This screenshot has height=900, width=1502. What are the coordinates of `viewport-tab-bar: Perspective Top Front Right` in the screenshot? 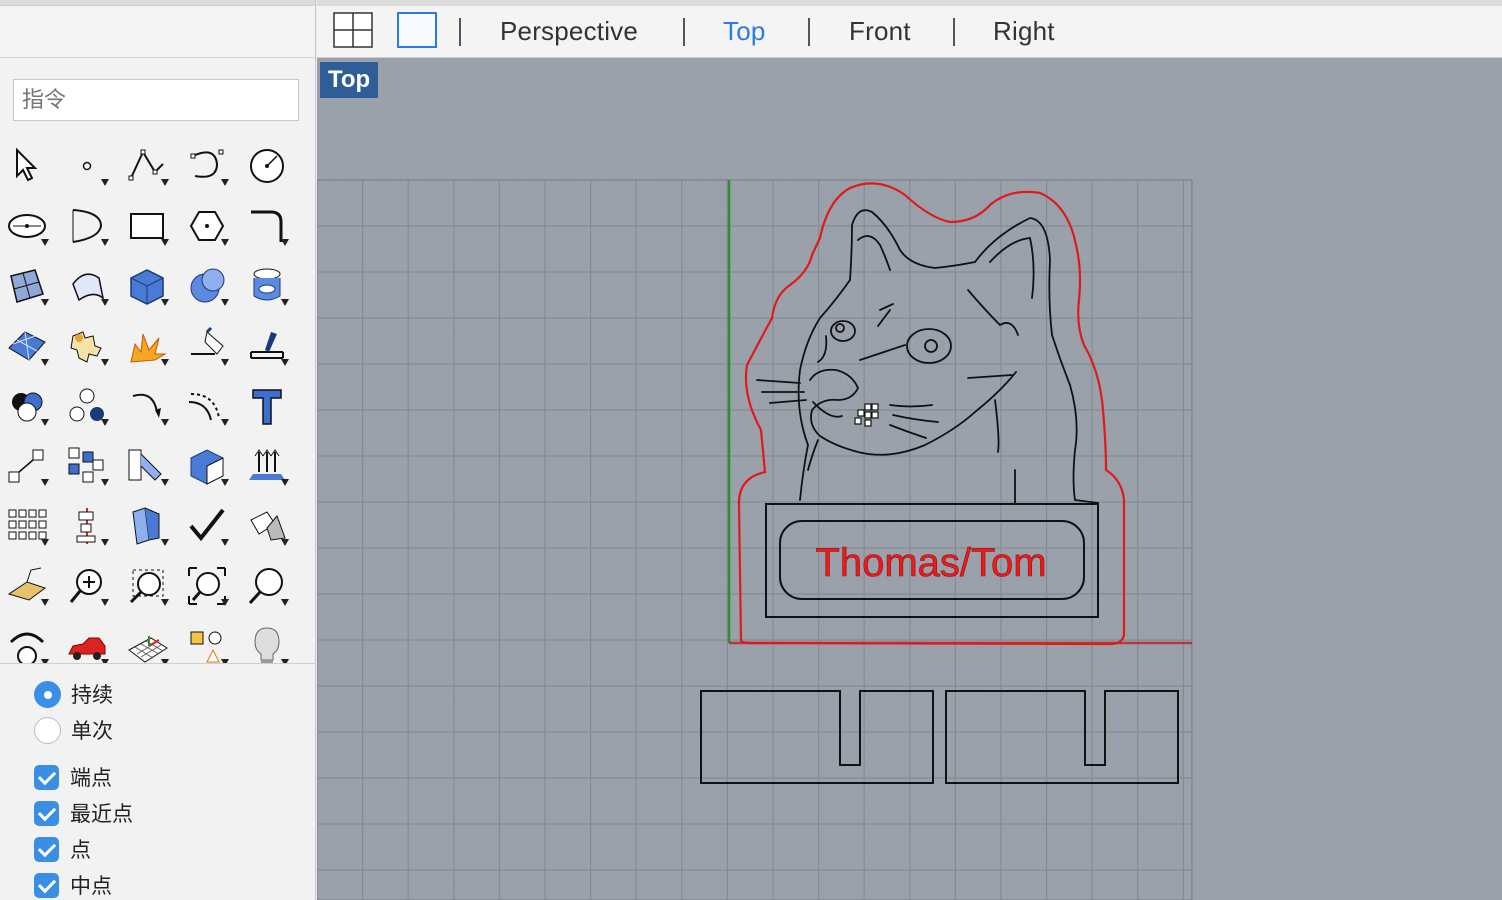 It's located at (909, 29).